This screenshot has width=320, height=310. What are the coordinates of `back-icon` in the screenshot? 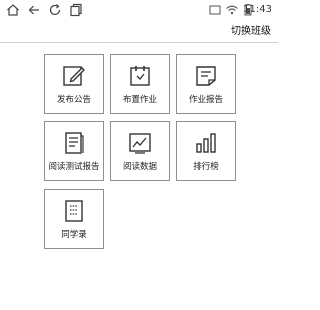 It's located at (34, 10).